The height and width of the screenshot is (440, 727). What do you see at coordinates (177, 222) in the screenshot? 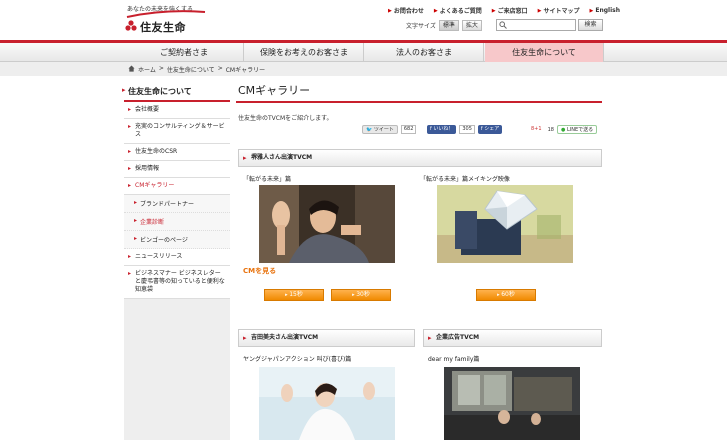
I see `sidebar-sub-diagnosis: 企業診断` at bounding box center [177, 222].